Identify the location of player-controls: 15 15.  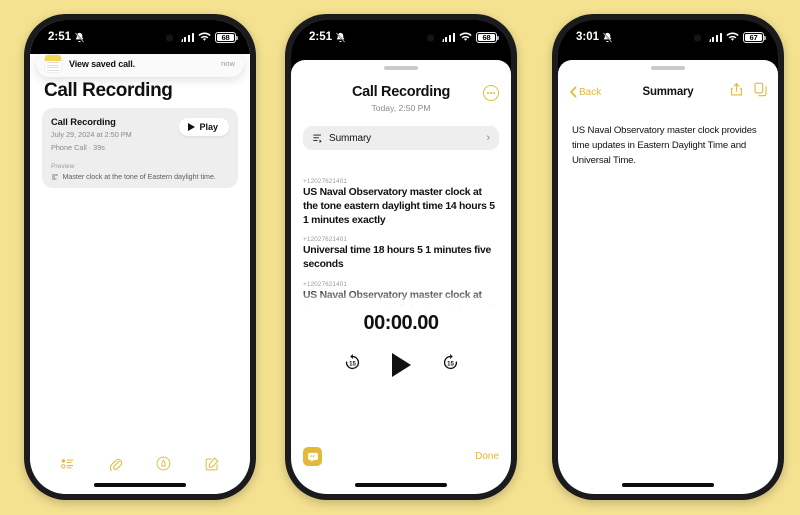
(401, 365).